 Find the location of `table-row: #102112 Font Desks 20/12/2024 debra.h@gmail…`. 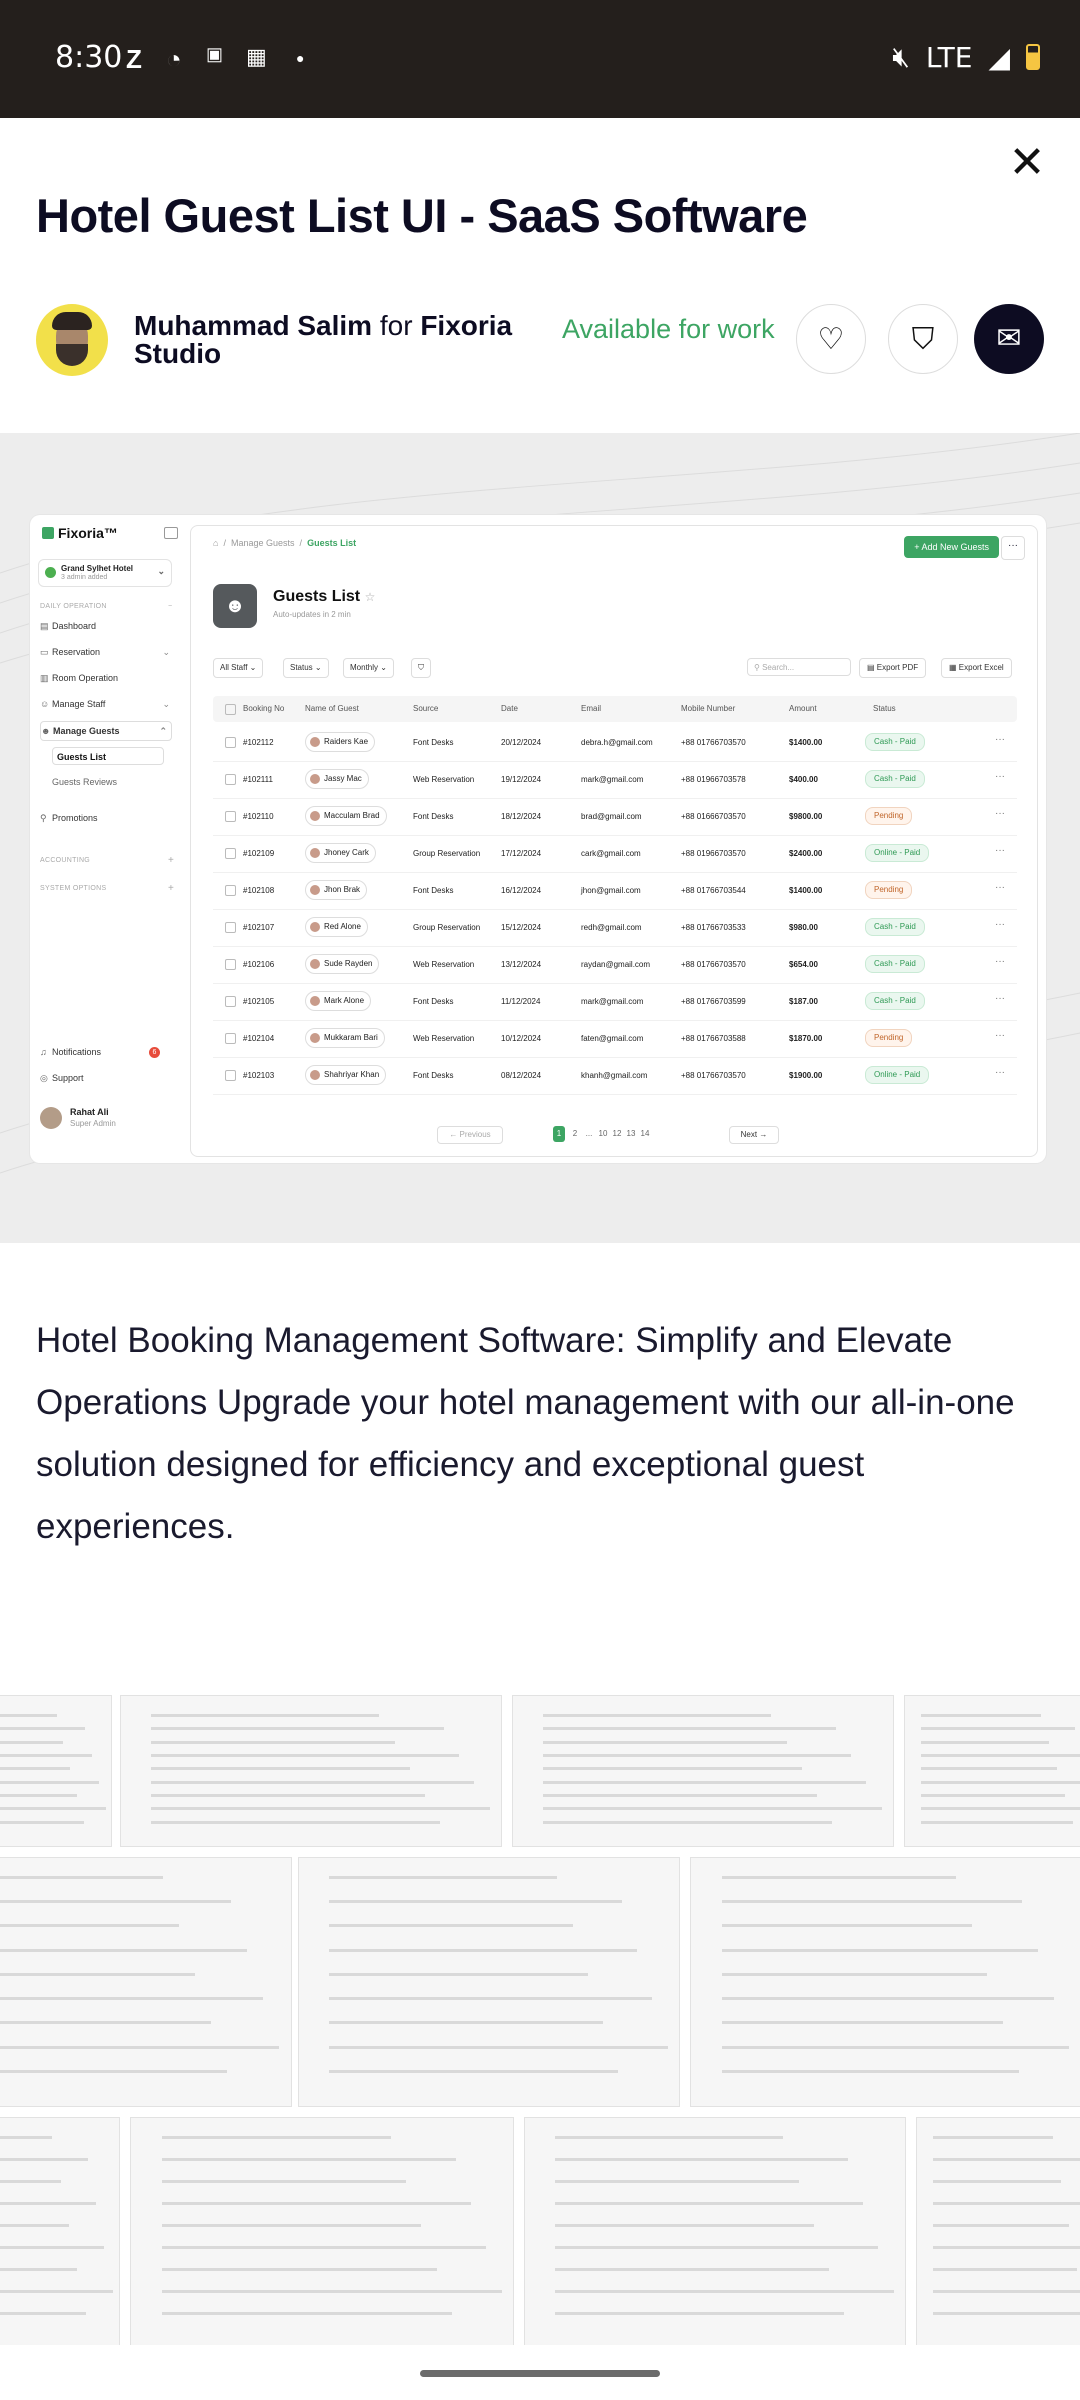

table-row: #102112 Font Desks 20/12/2024 debra.h@gmail… is located at coordinates (615, 743).